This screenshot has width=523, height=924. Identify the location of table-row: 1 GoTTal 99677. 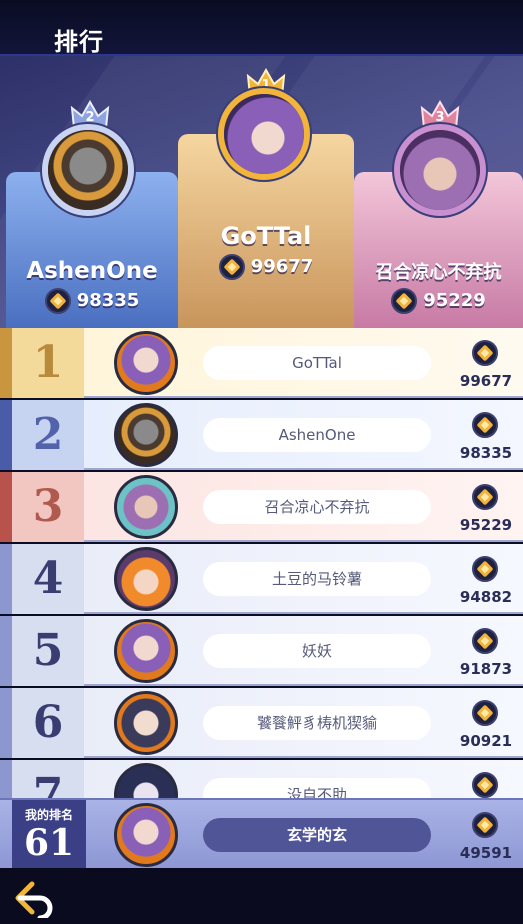
(261, 363).